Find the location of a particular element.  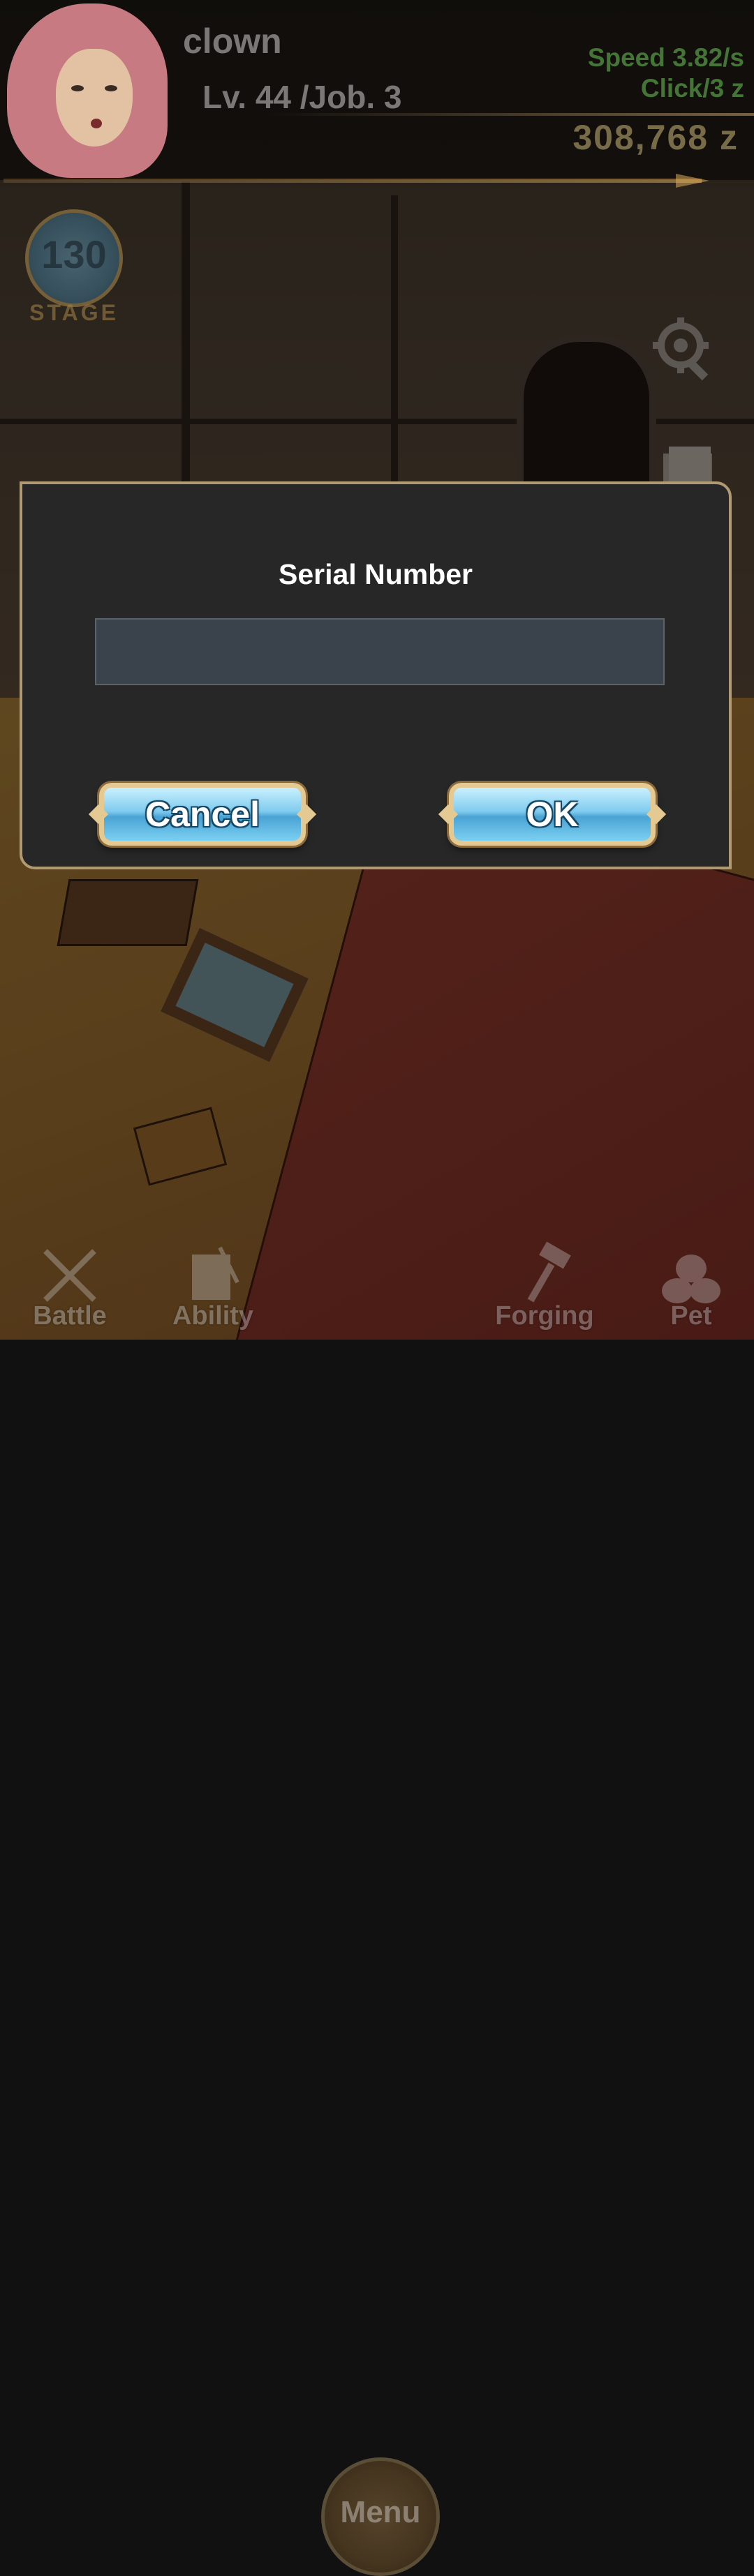

nav-ability: Ability is located at coordinates (213, 1284).